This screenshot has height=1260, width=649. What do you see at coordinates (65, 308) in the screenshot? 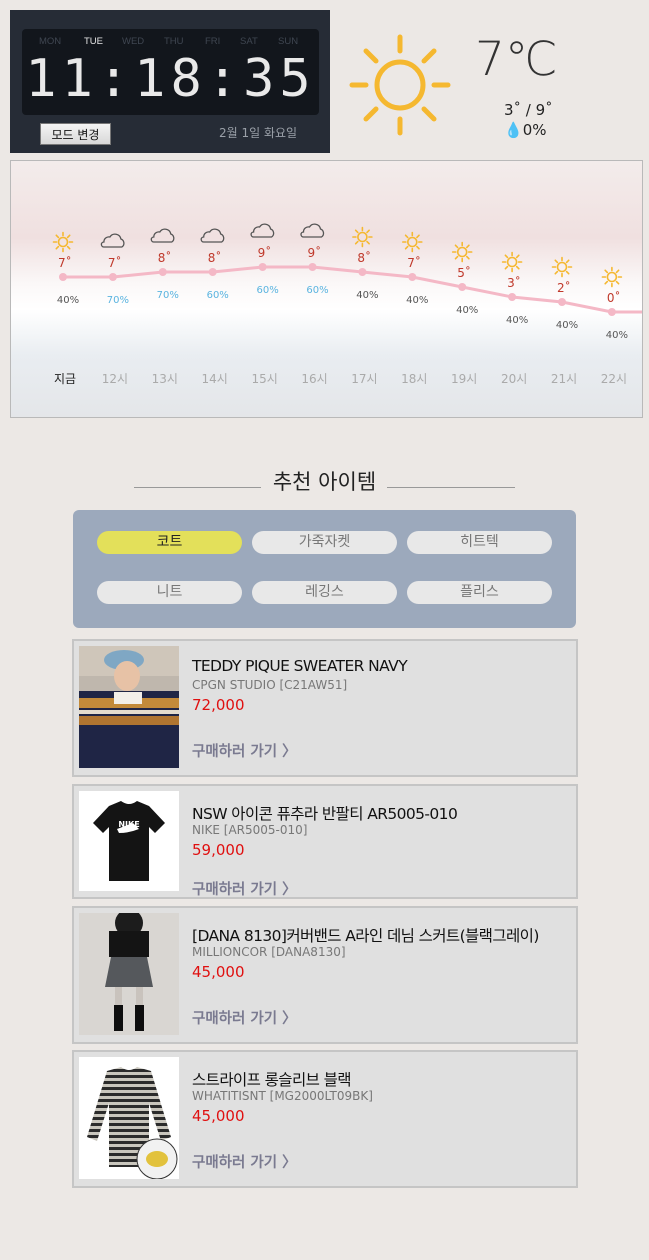
I see `forecast-hour: 7˚ 40% 지금` at bounding box center [65, 308].